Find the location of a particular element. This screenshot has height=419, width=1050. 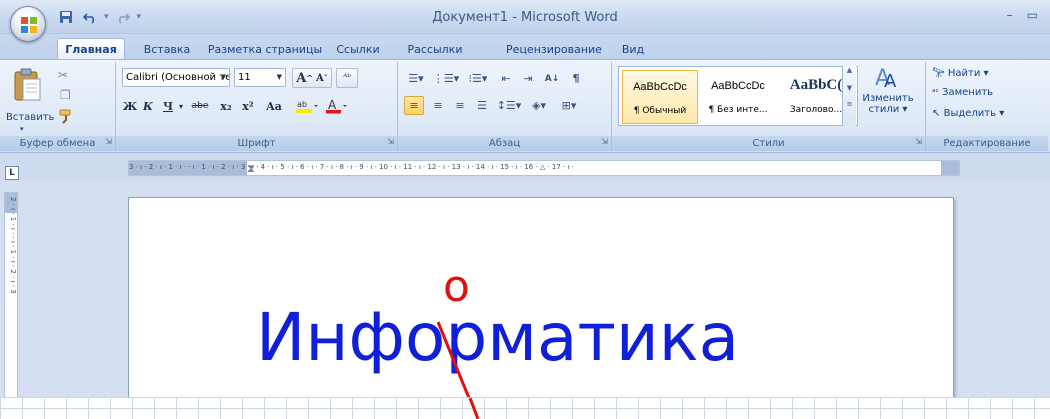

title-bar: ▾ ▾ Документ1 - Microsoft Word – ▭ is located at coordinates (525, 17).